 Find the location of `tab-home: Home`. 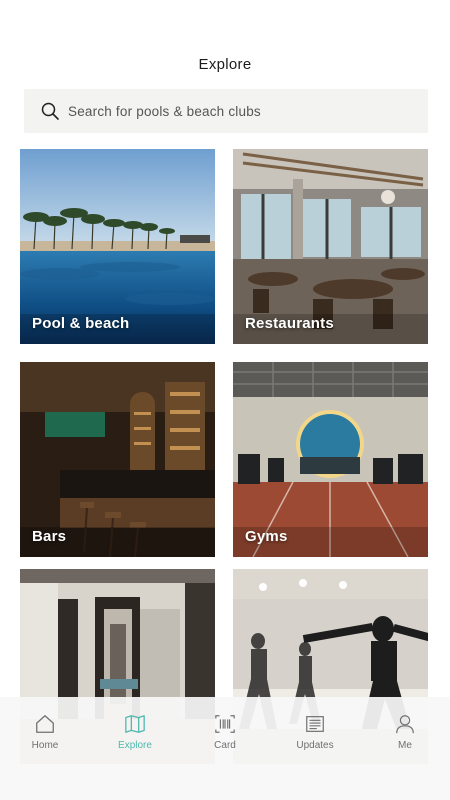

tab-home: Home is located at coordinates (45, 748).